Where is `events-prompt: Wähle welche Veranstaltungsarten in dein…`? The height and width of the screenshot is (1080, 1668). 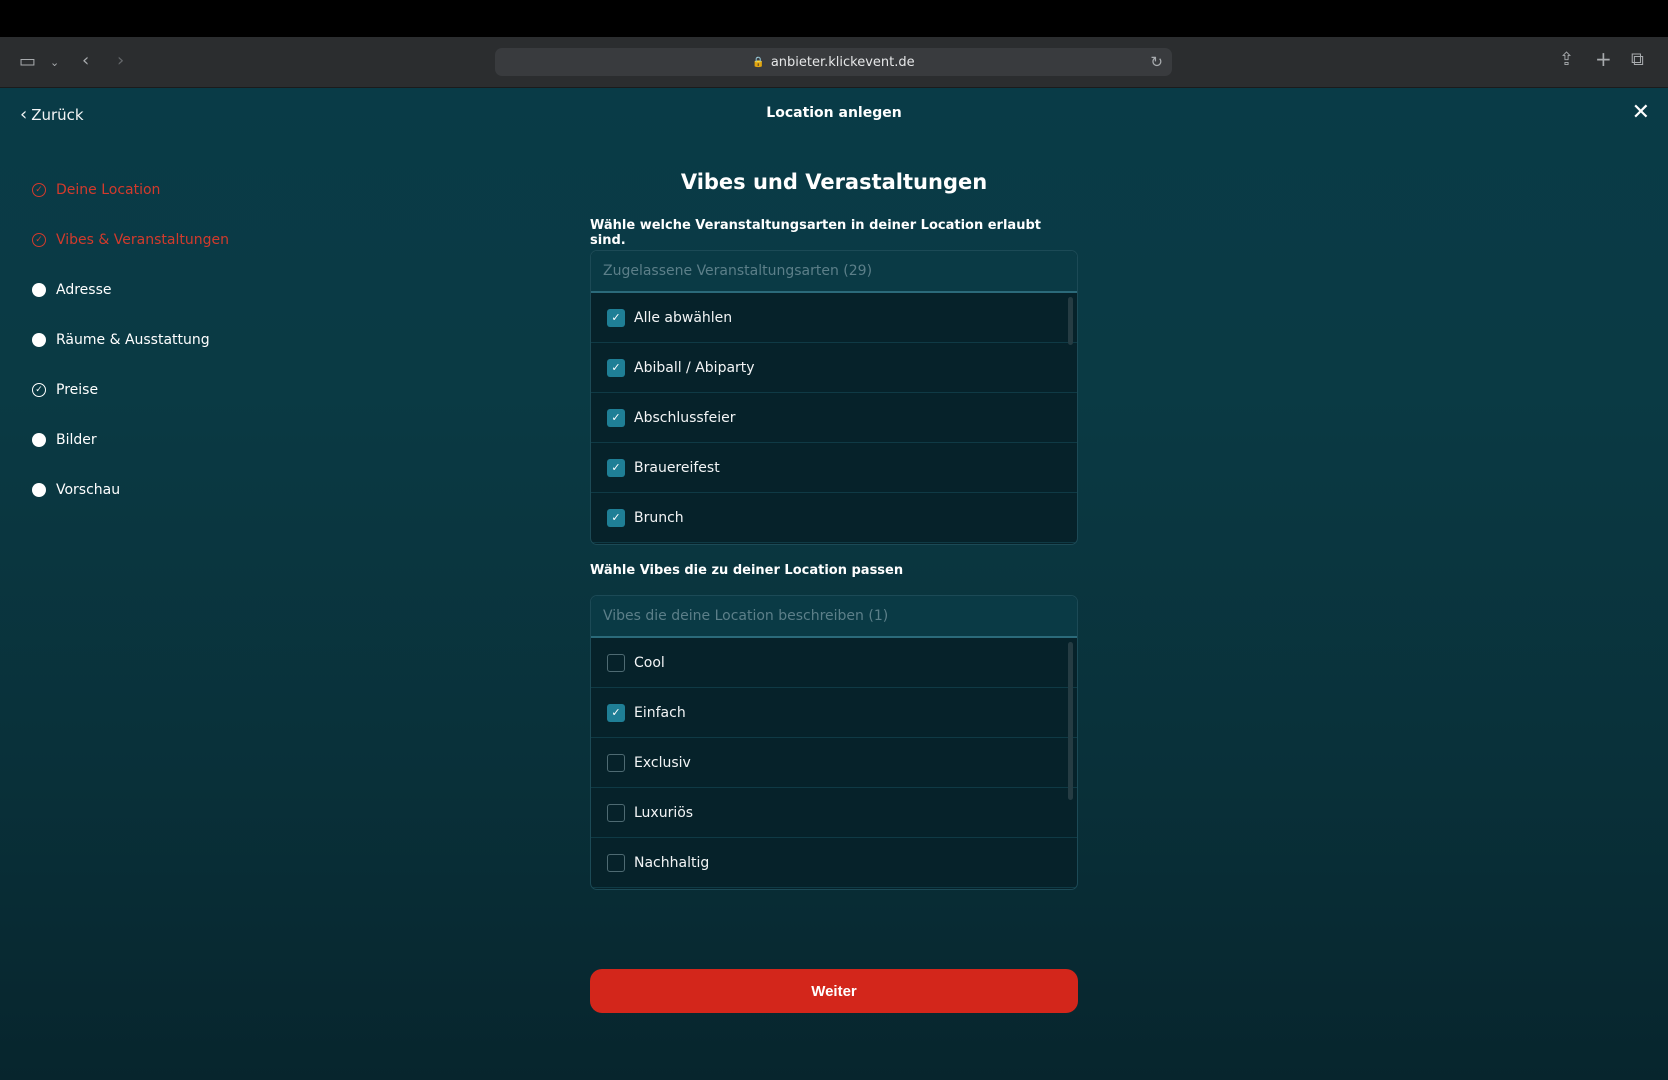
events-prompt: Wähle welche Veranstaltungsarten in dein… is located at coordinates (815, 233).